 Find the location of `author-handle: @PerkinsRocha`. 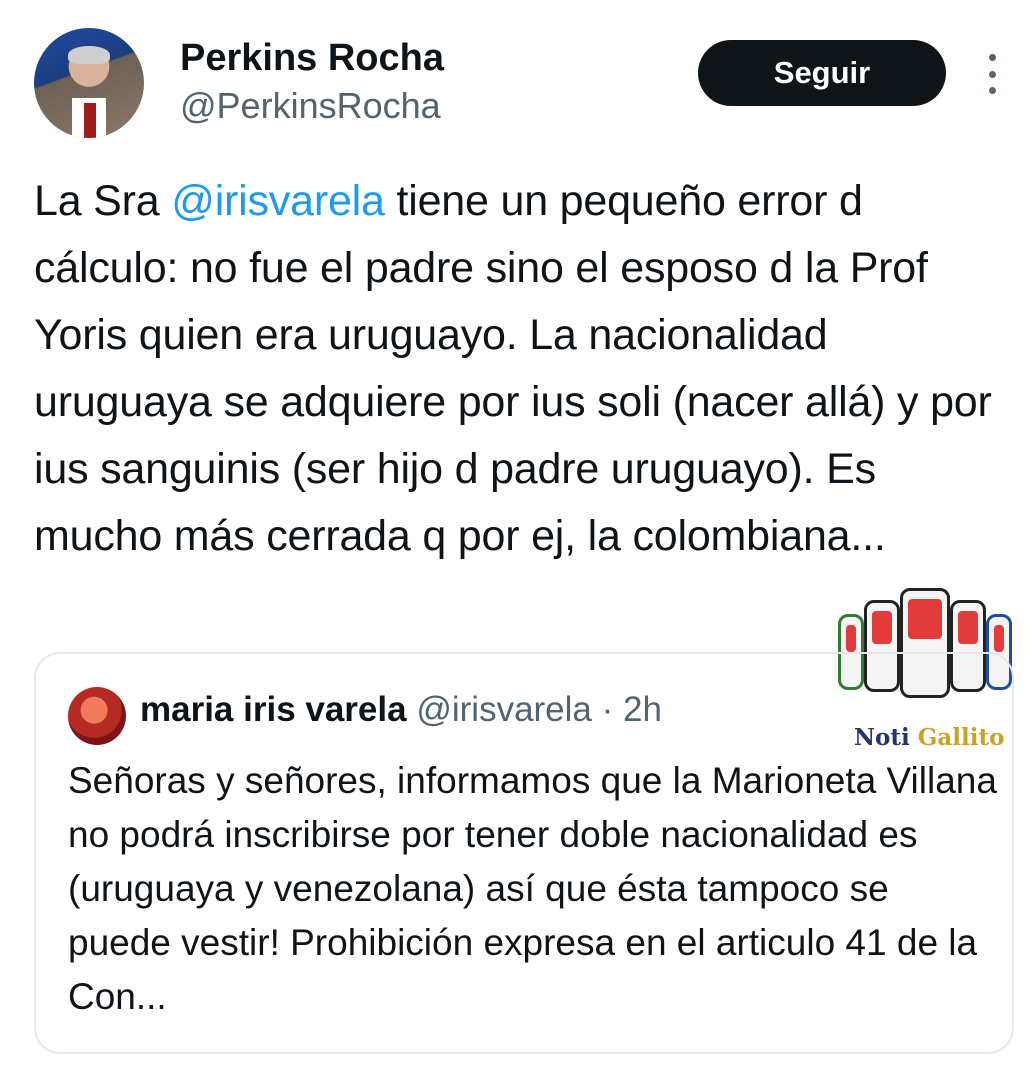

author-handle: @PerkinsRocha is located at coordinates (310, 106).